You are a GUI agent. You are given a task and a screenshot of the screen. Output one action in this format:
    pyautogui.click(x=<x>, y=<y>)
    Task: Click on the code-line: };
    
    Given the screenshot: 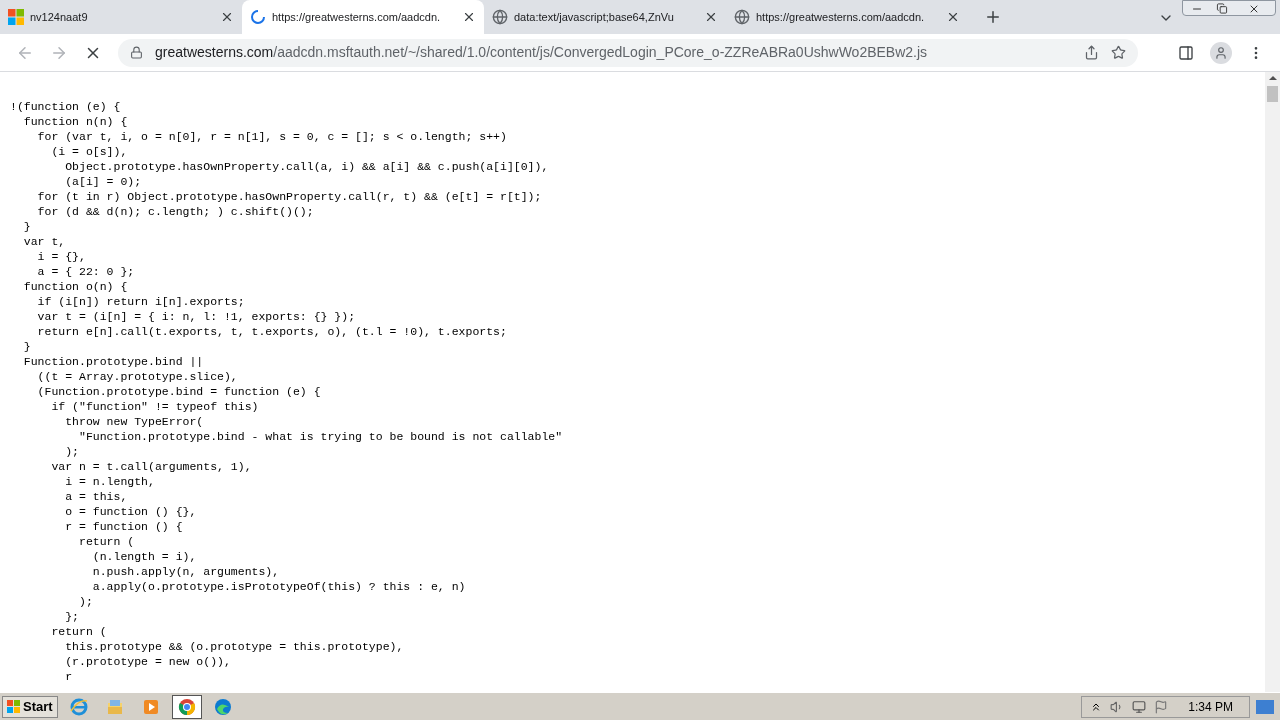 What is the action you would take?
    pyautogui.click(x=71, y=616)
    